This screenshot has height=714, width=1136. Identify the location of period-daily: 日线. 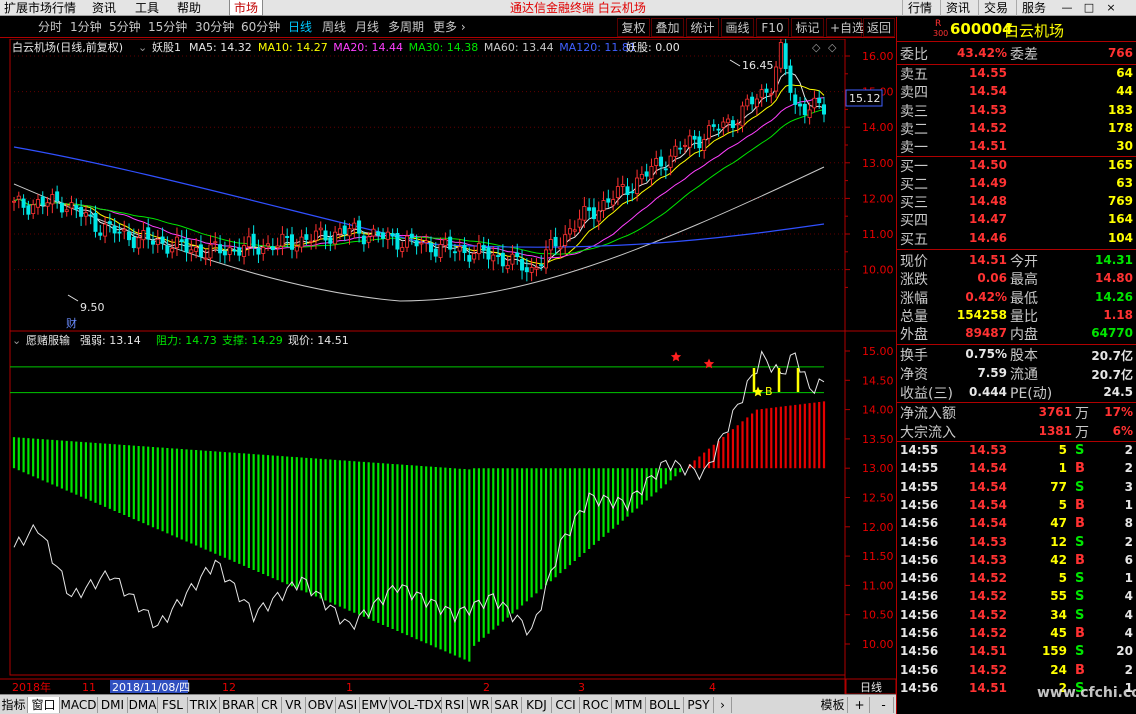
(300, 27).